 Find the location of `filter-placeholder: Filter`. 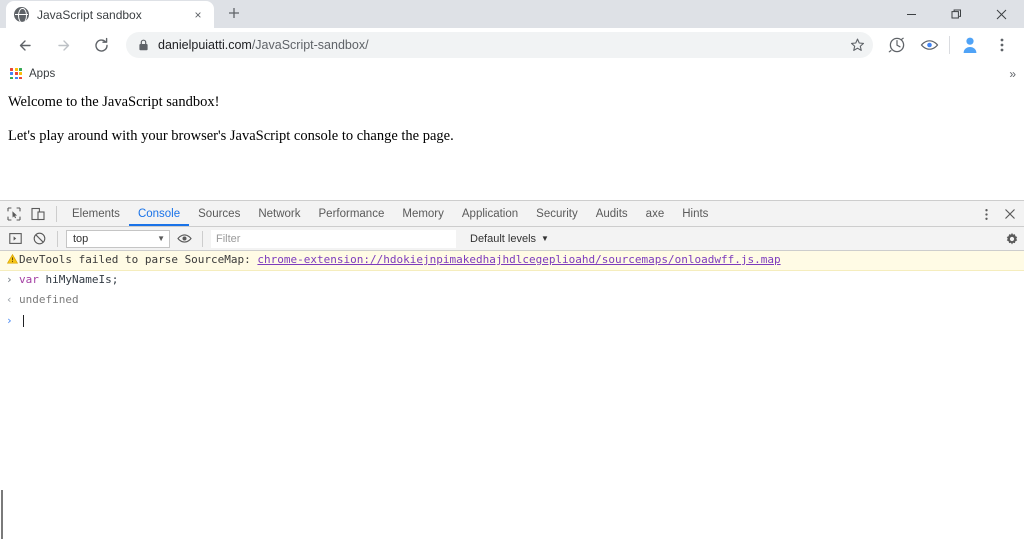

filter-placeholder: Filter is located at coordinates (228, 238).